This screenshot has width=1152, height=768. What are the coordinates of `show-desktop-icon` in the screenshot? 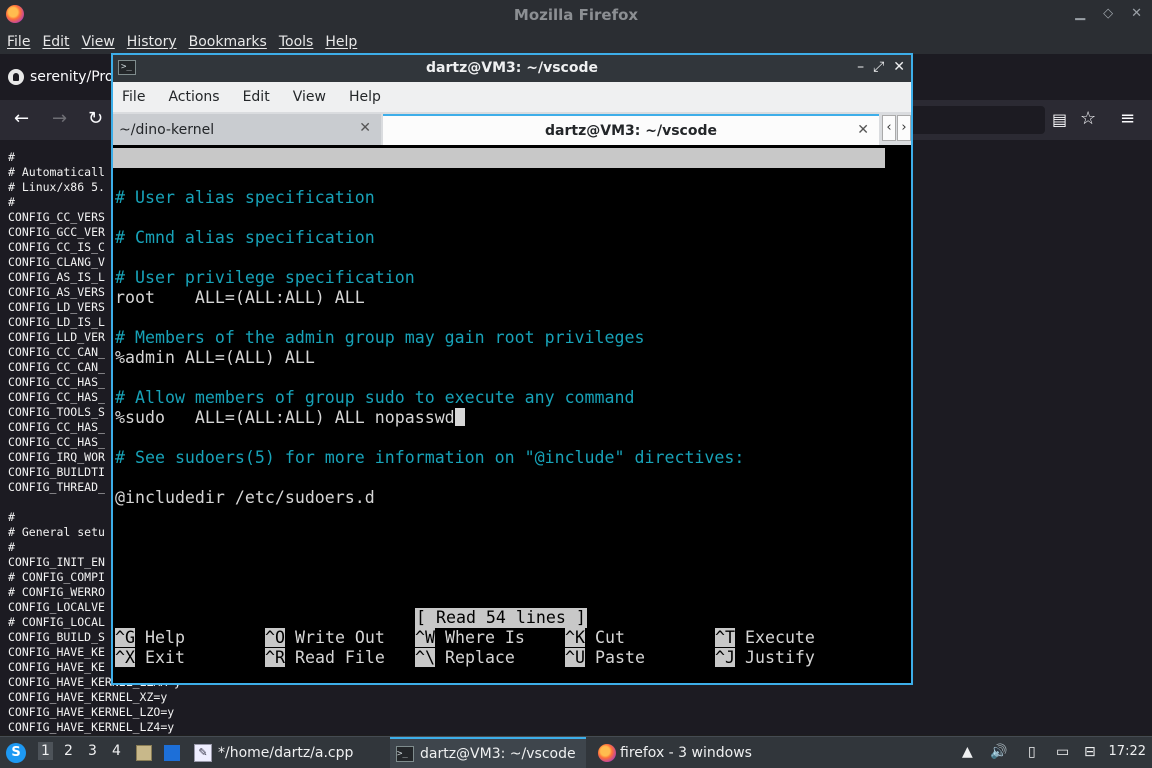 It's located at (172, 753).